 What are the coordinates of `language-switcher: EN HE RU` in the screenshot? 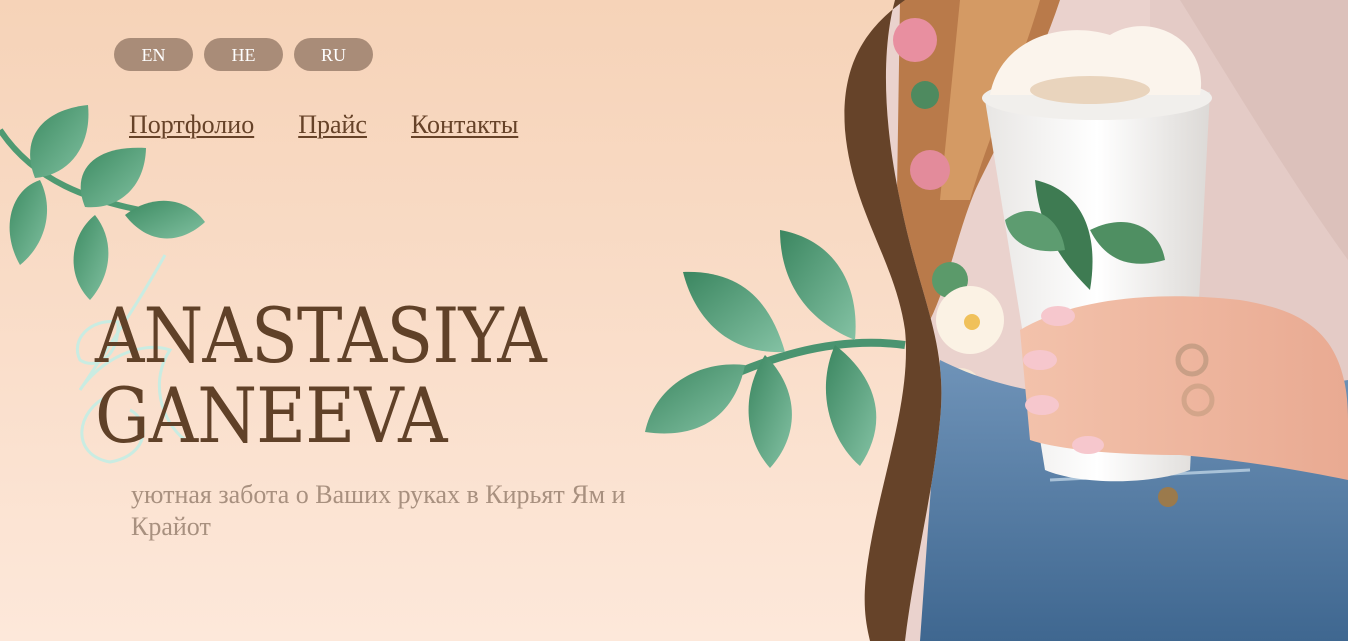 It's located at (243, 54).